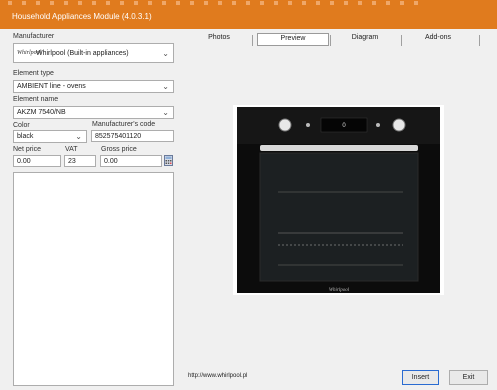 Image resolution: width=497 pixels, height=390 pixels. Describe the element at coordinates (50, 136) in the screenshot. I see `color-combo: black ⌄` at that location.